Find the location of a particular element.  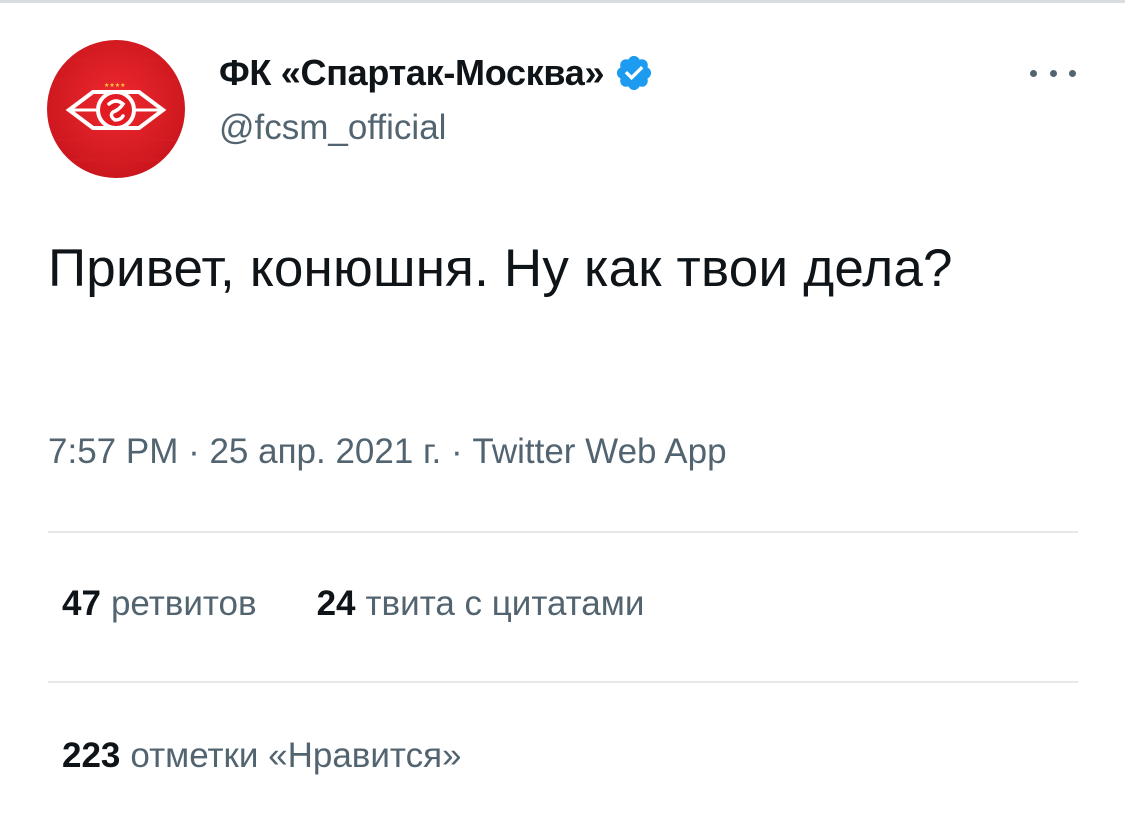

likes-row: 223 отметки «Нравится» is located at coordinates (262, 756).